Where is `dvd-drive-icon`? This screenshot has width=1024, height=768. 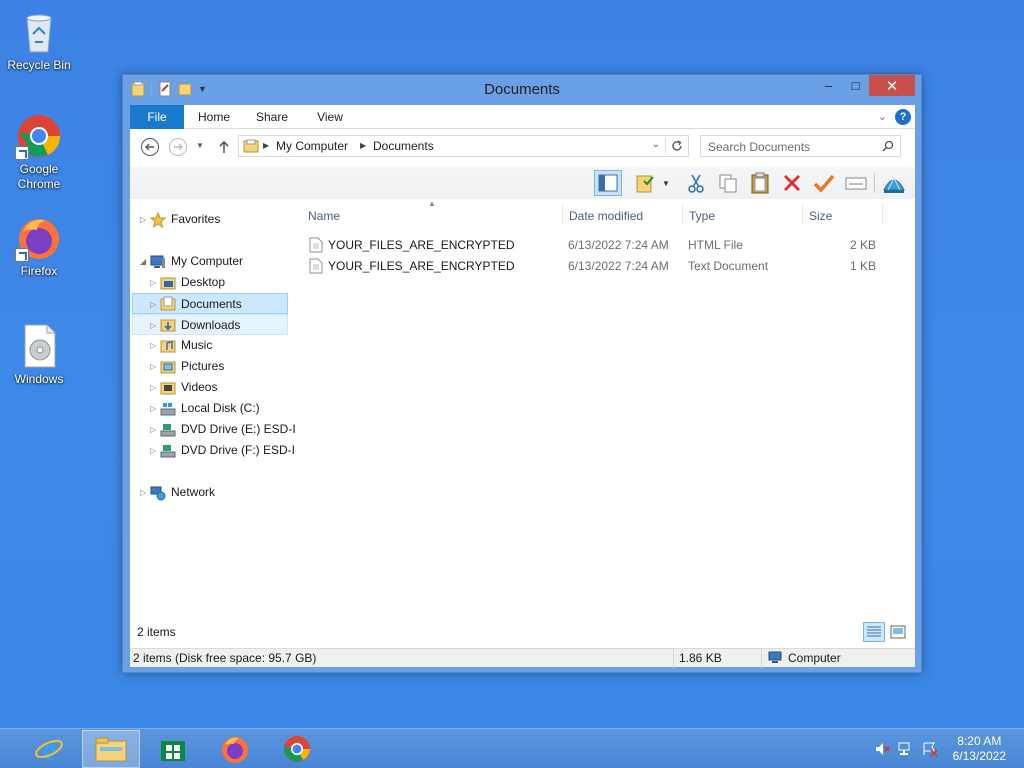 dvd-drive-icon is located at coordinates (168, 451).